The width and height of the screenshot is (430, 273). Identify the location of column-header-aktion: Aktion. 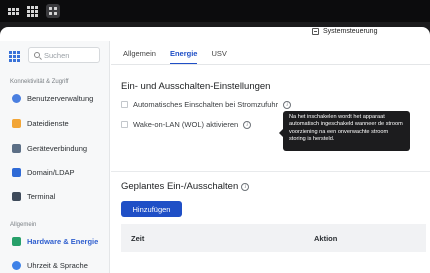
(325, 238).